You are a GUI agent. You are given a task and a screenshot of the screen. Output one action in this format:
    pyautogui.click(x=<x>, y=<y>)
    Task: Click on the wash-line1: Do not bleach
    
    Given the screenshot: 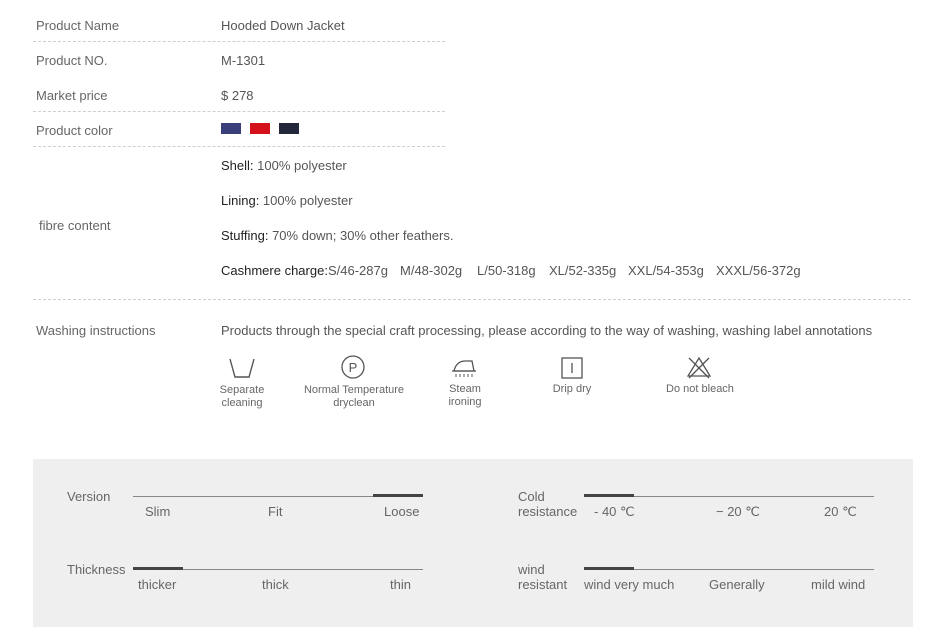 What is the action you would take?
    pyautogui.click(x=700, y=389)
    